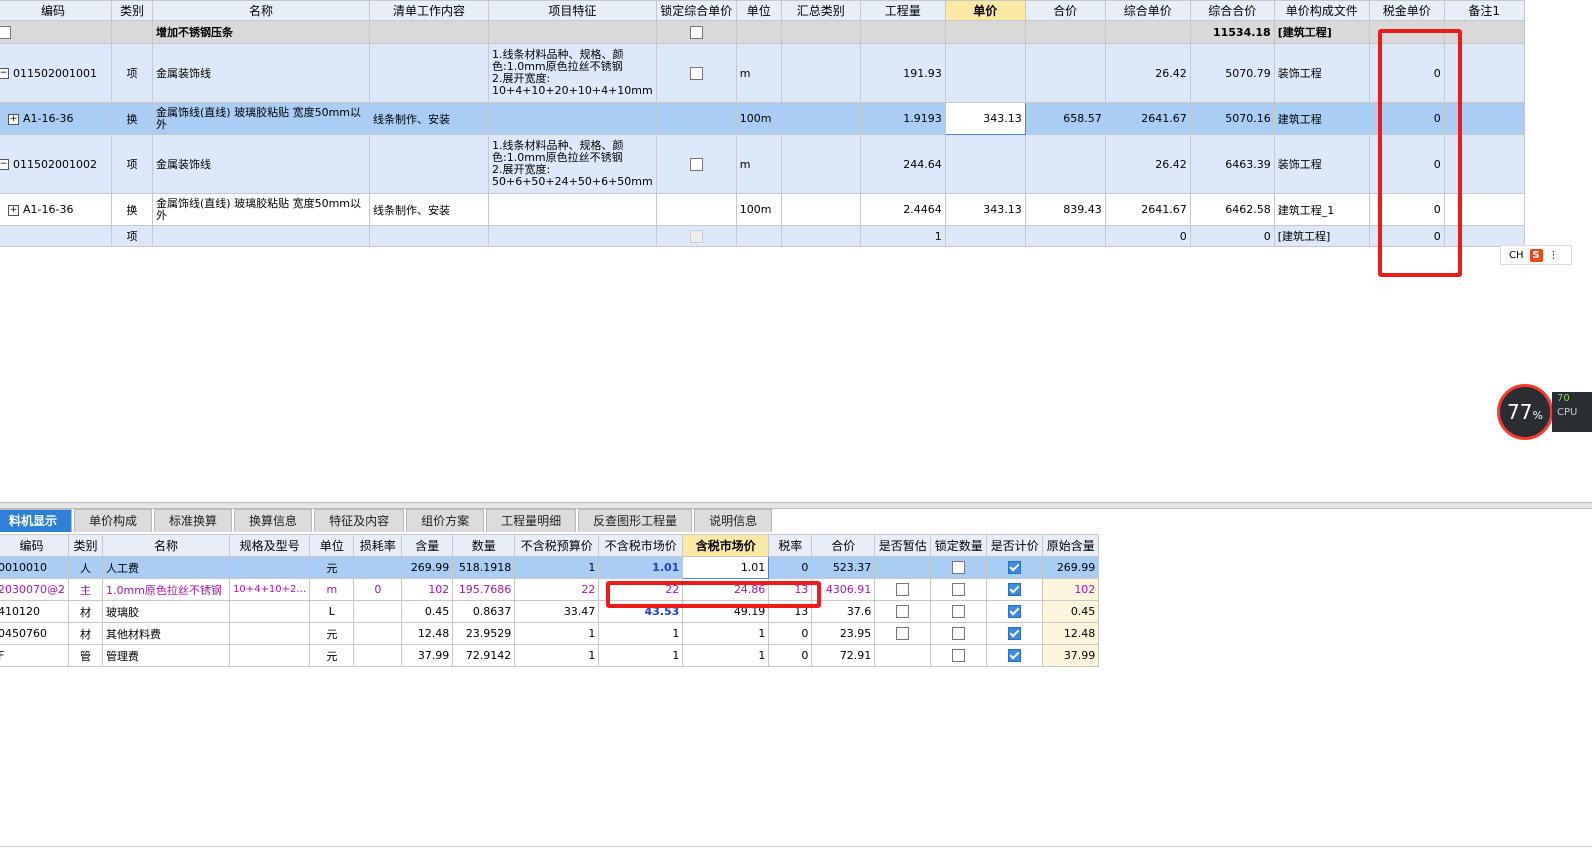 Image resolution: width=1592 pixels, height=860 pixels. What do you see at coordinates (1065, 118) in the screenshot?
I see `cell-amount: 658.57` at bounding box center [1065, 118].